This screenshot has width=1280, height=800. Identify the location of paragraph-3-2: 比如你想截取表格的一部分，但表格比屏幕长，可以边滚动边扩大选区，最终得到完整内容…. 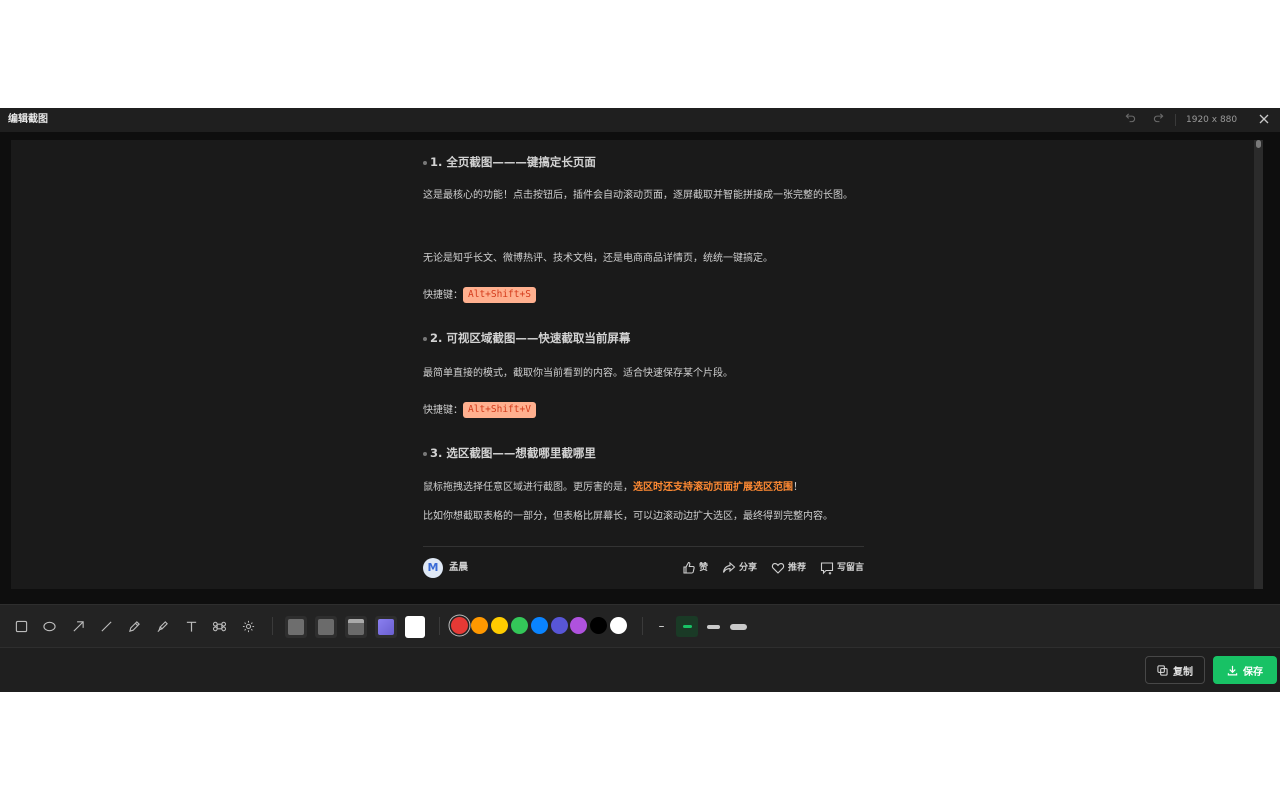
(628, 516).